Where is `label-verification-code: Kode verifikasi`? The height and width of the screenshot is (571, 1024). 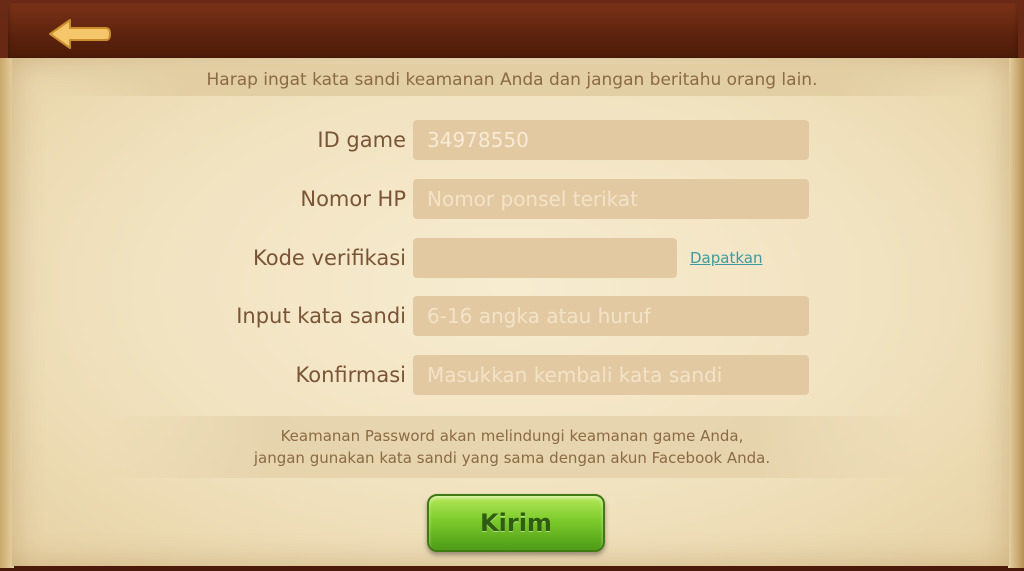 label-verification-code: Kode verifikasi is located at coordinates (329, 258).